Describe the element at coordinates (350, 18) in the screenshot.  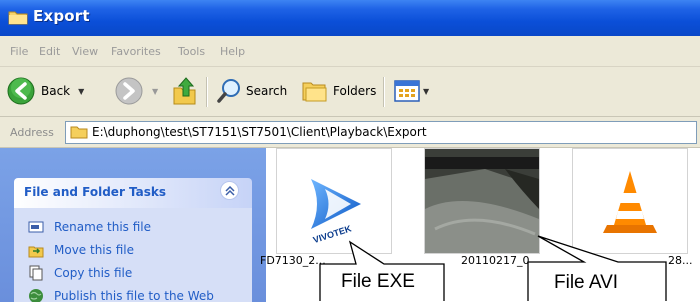
I see `title-bar: Export` at that location.